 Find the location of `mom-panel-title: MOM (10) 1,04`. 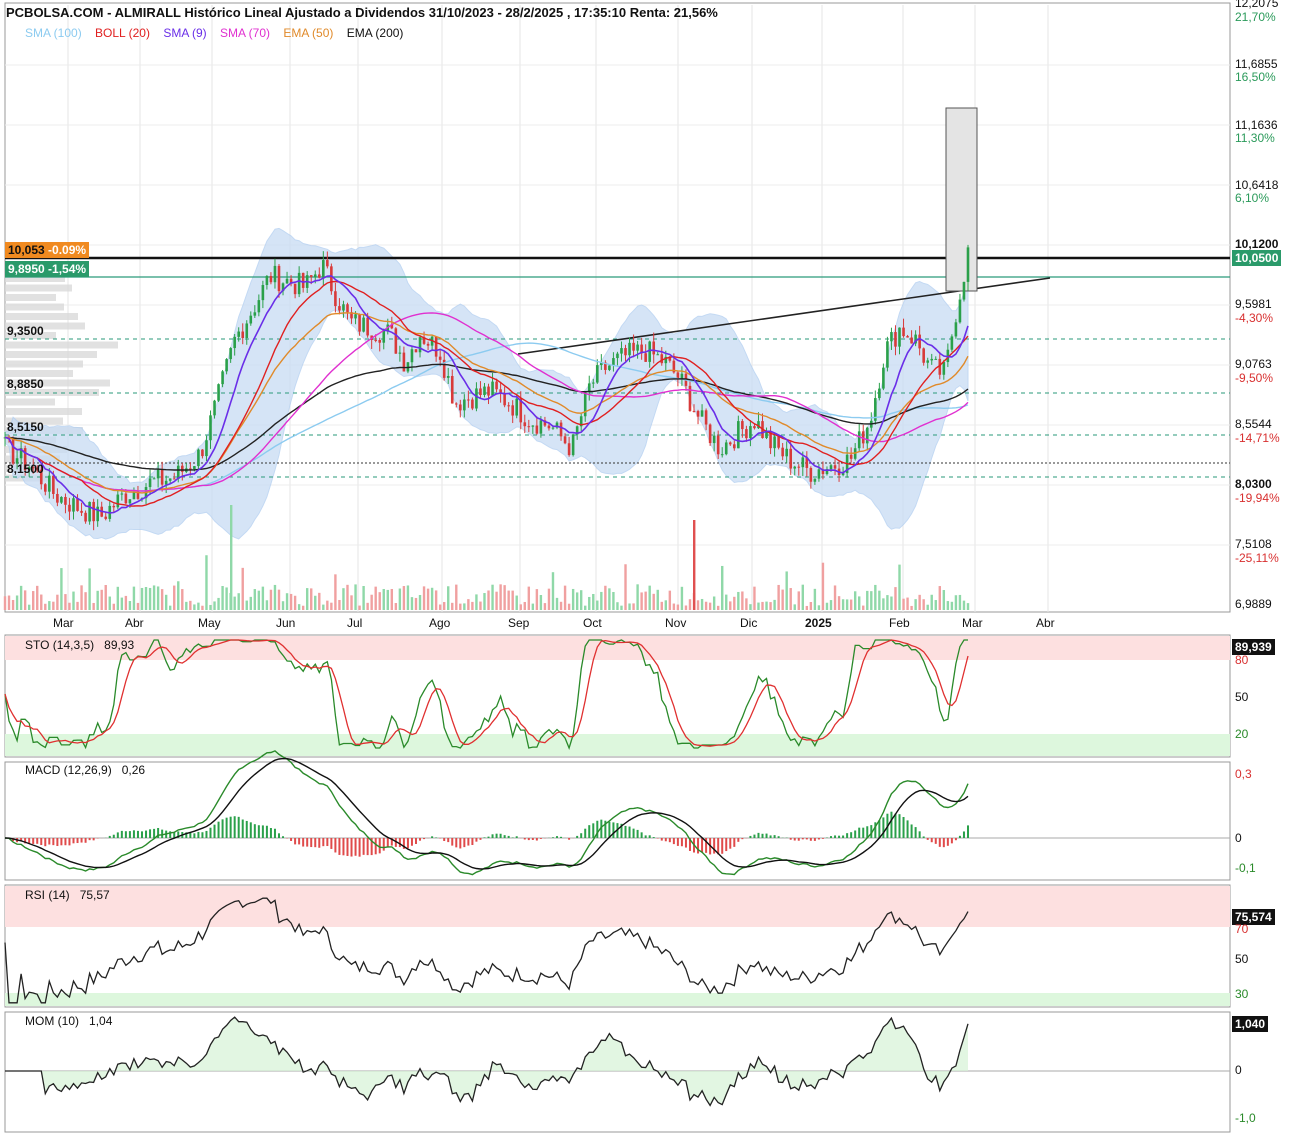

mom-panel-title: MOM (10) 1,04 is located at coordinates (68, 1021).